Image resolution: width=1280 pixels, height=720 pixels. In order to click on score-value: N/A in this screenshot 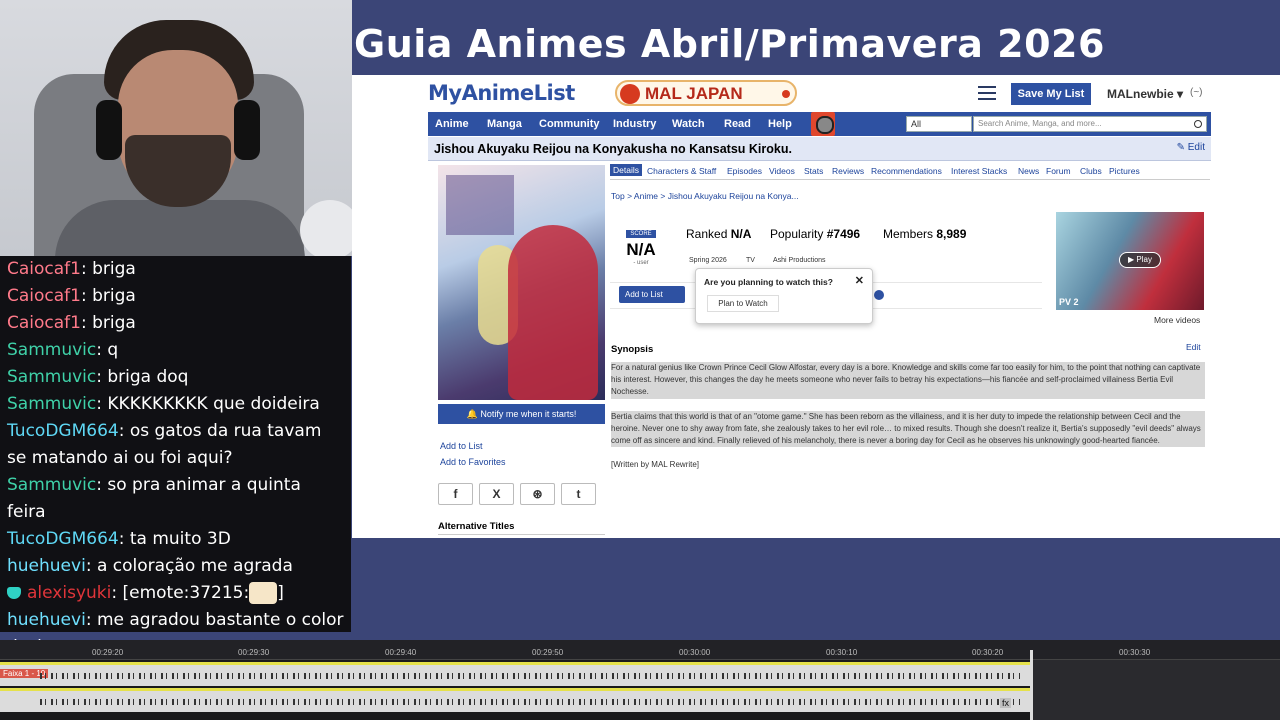, I will do `click(641, 249)`.